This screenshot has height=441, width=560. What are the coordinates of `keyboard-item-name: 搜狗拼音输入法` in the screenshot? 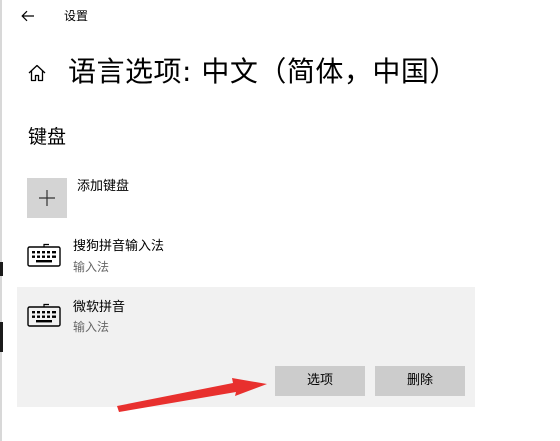 It's located at (119, 246).